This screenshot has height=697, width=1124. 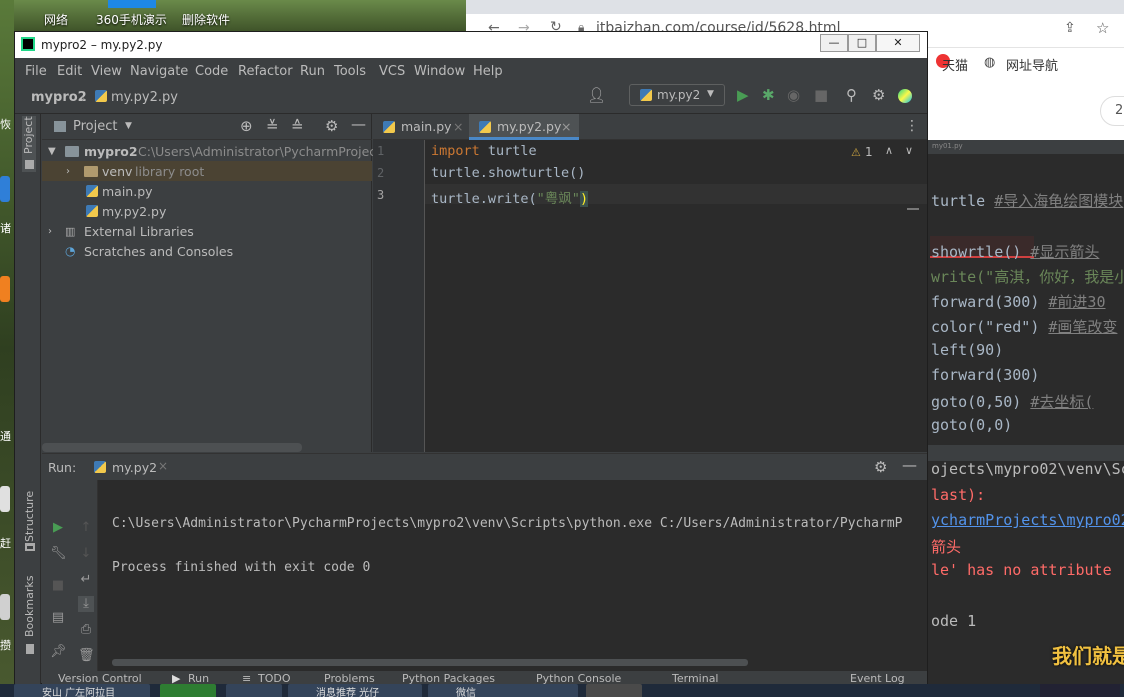 What do you see at coordinates (172, 447) in the screenshot?
I see `project-horizontal-scrollbar` at bounding box center [172, 447].